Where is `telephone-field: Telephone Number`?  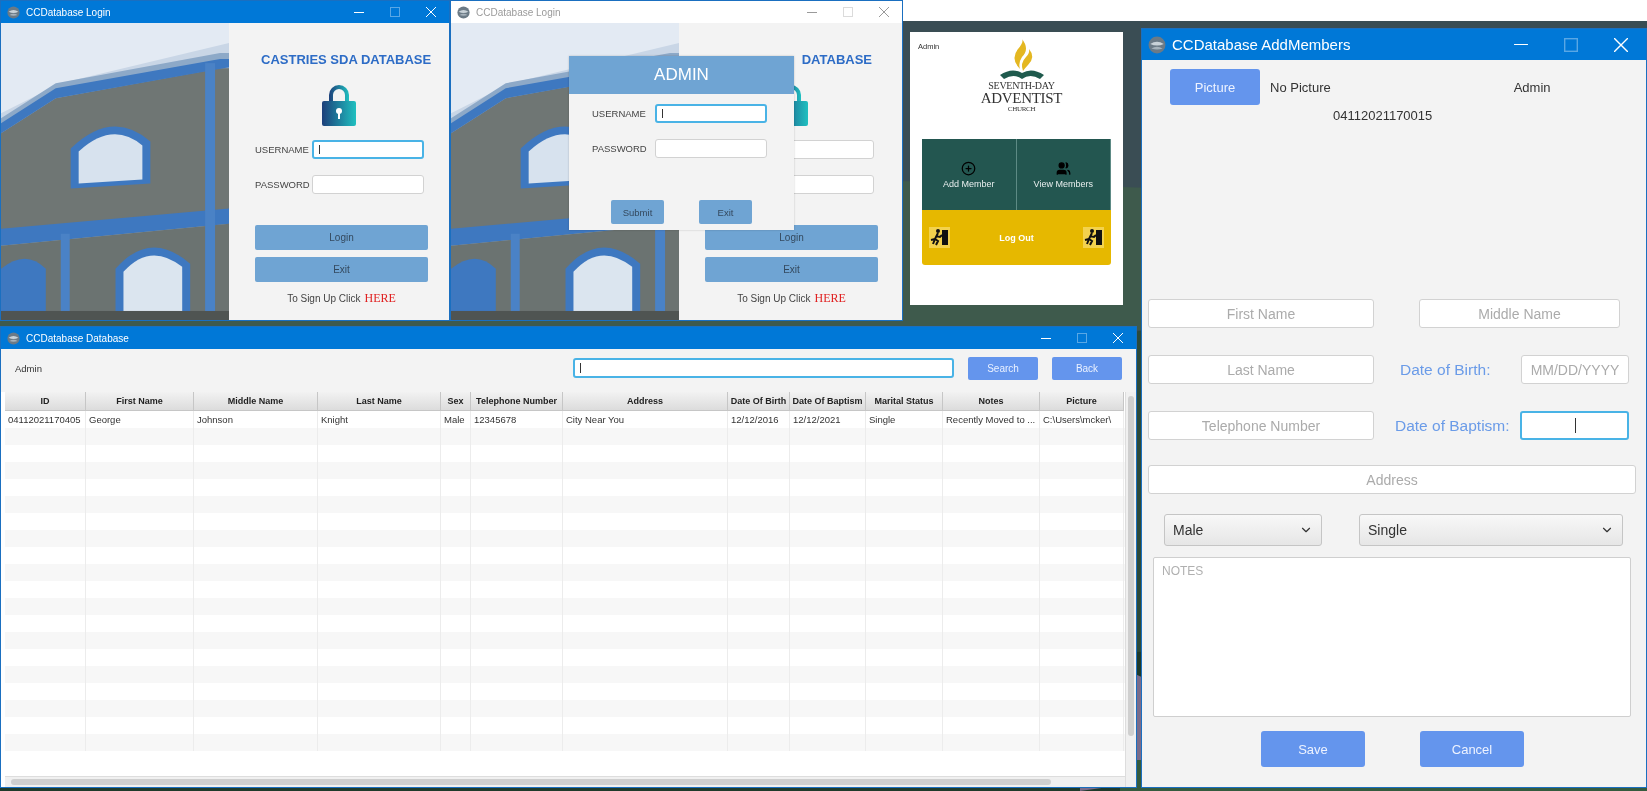
telephone-field: Telephone Number is located at coordinates (1261, 425).